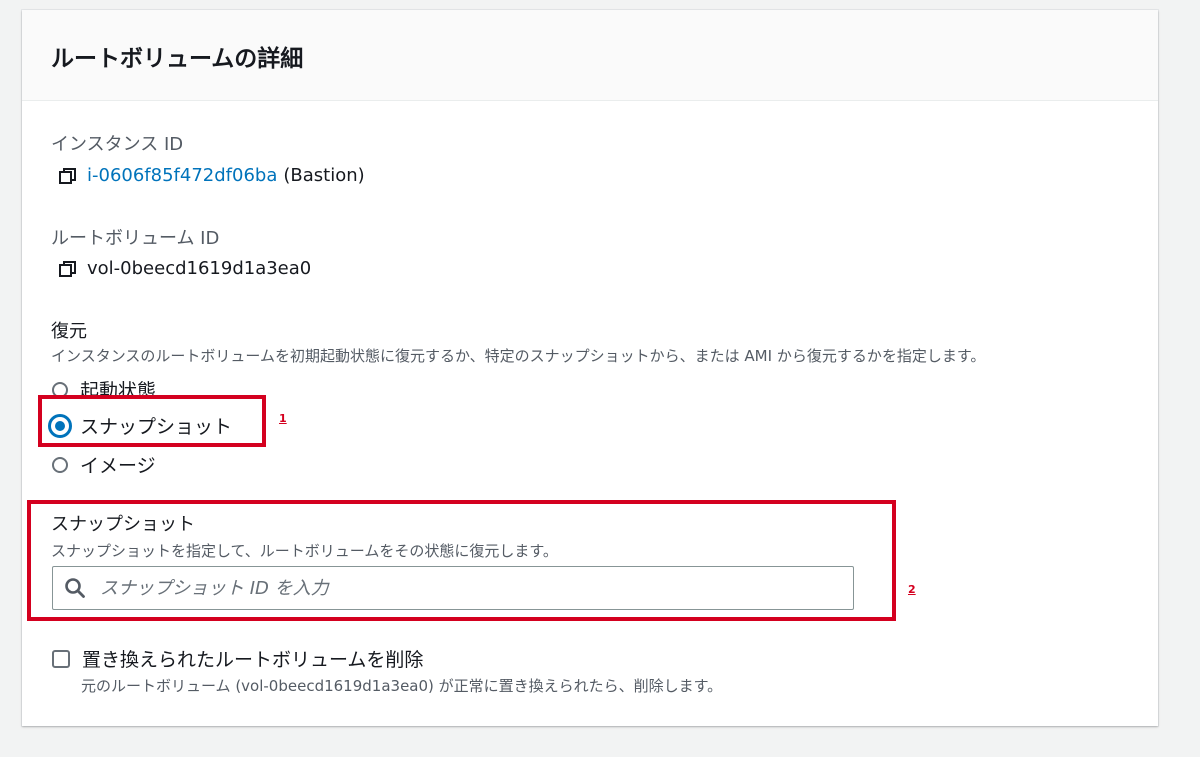 The height and width of the screenshot is (757, 1200). What do you see at coordinates (199, 268) in the screenshot?
I see `root-volume-id-value: vol-0beecd1619d1a3ea0` at bounding box center [199, 268].